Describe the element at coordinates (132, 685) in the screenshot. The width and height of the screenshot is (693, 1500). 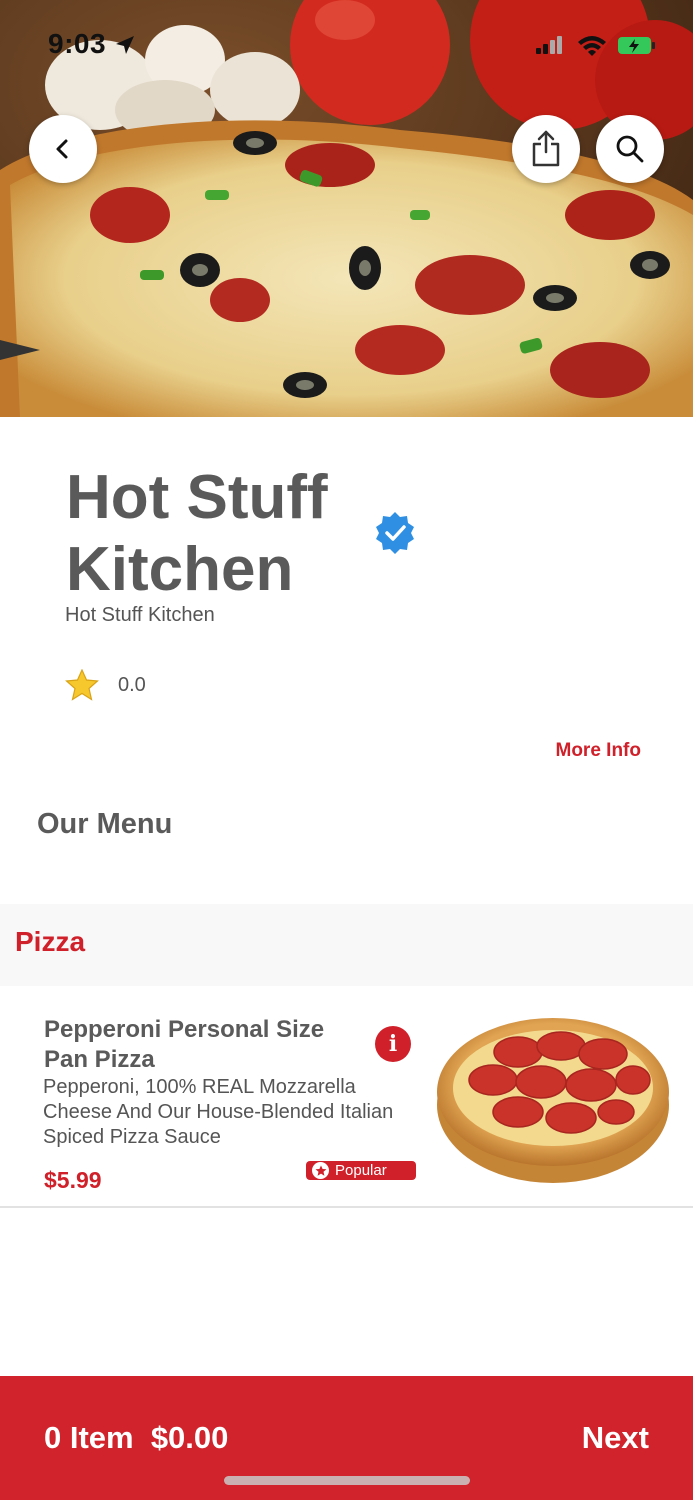
I see `rating-value: 0.0` at that location.